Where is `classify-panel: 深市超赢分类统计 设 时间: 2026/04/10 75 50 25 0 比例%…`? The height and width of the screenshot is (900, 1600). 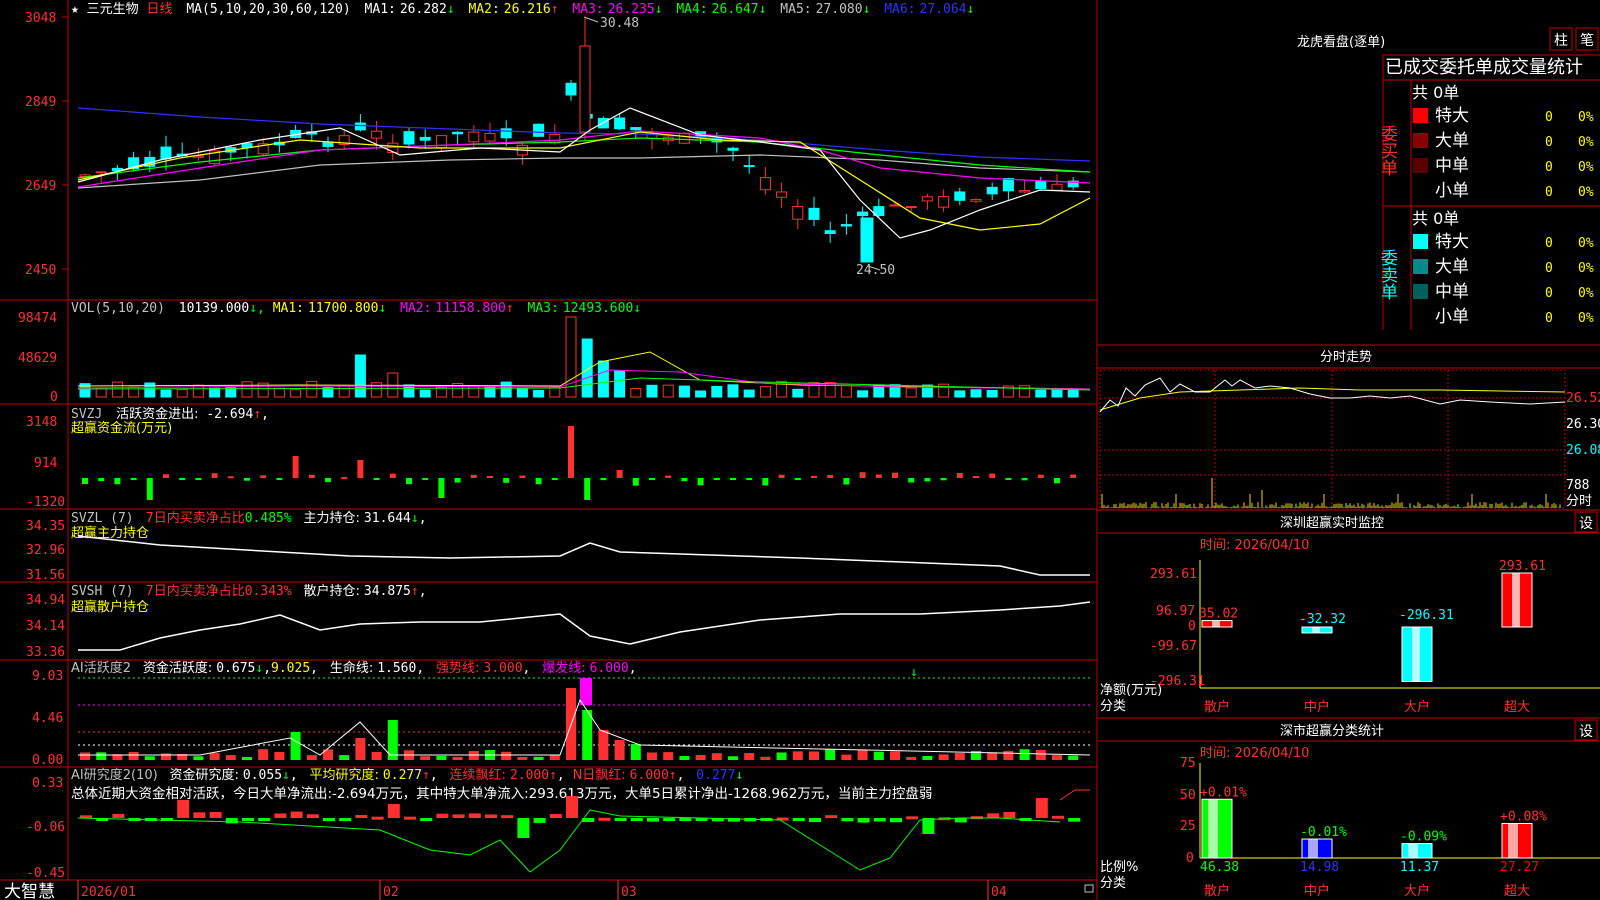
classify-panel: 深市超赢分类统计 设 时间: 2026/04/10 75 50 25 0 比例%… is located at coordinates (1348, 808).